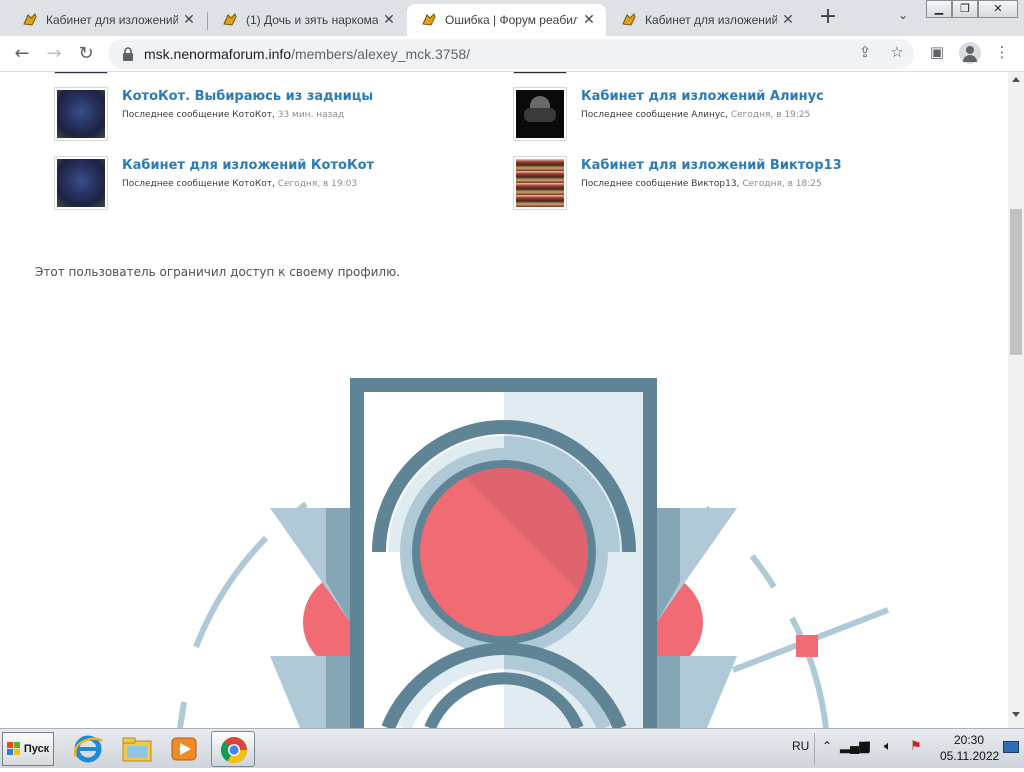 This screenshot has width=1024, height=772. Describe the element at coordinates (965, 9) in the screenshot. I see `restore-icon: ❐` at that location.